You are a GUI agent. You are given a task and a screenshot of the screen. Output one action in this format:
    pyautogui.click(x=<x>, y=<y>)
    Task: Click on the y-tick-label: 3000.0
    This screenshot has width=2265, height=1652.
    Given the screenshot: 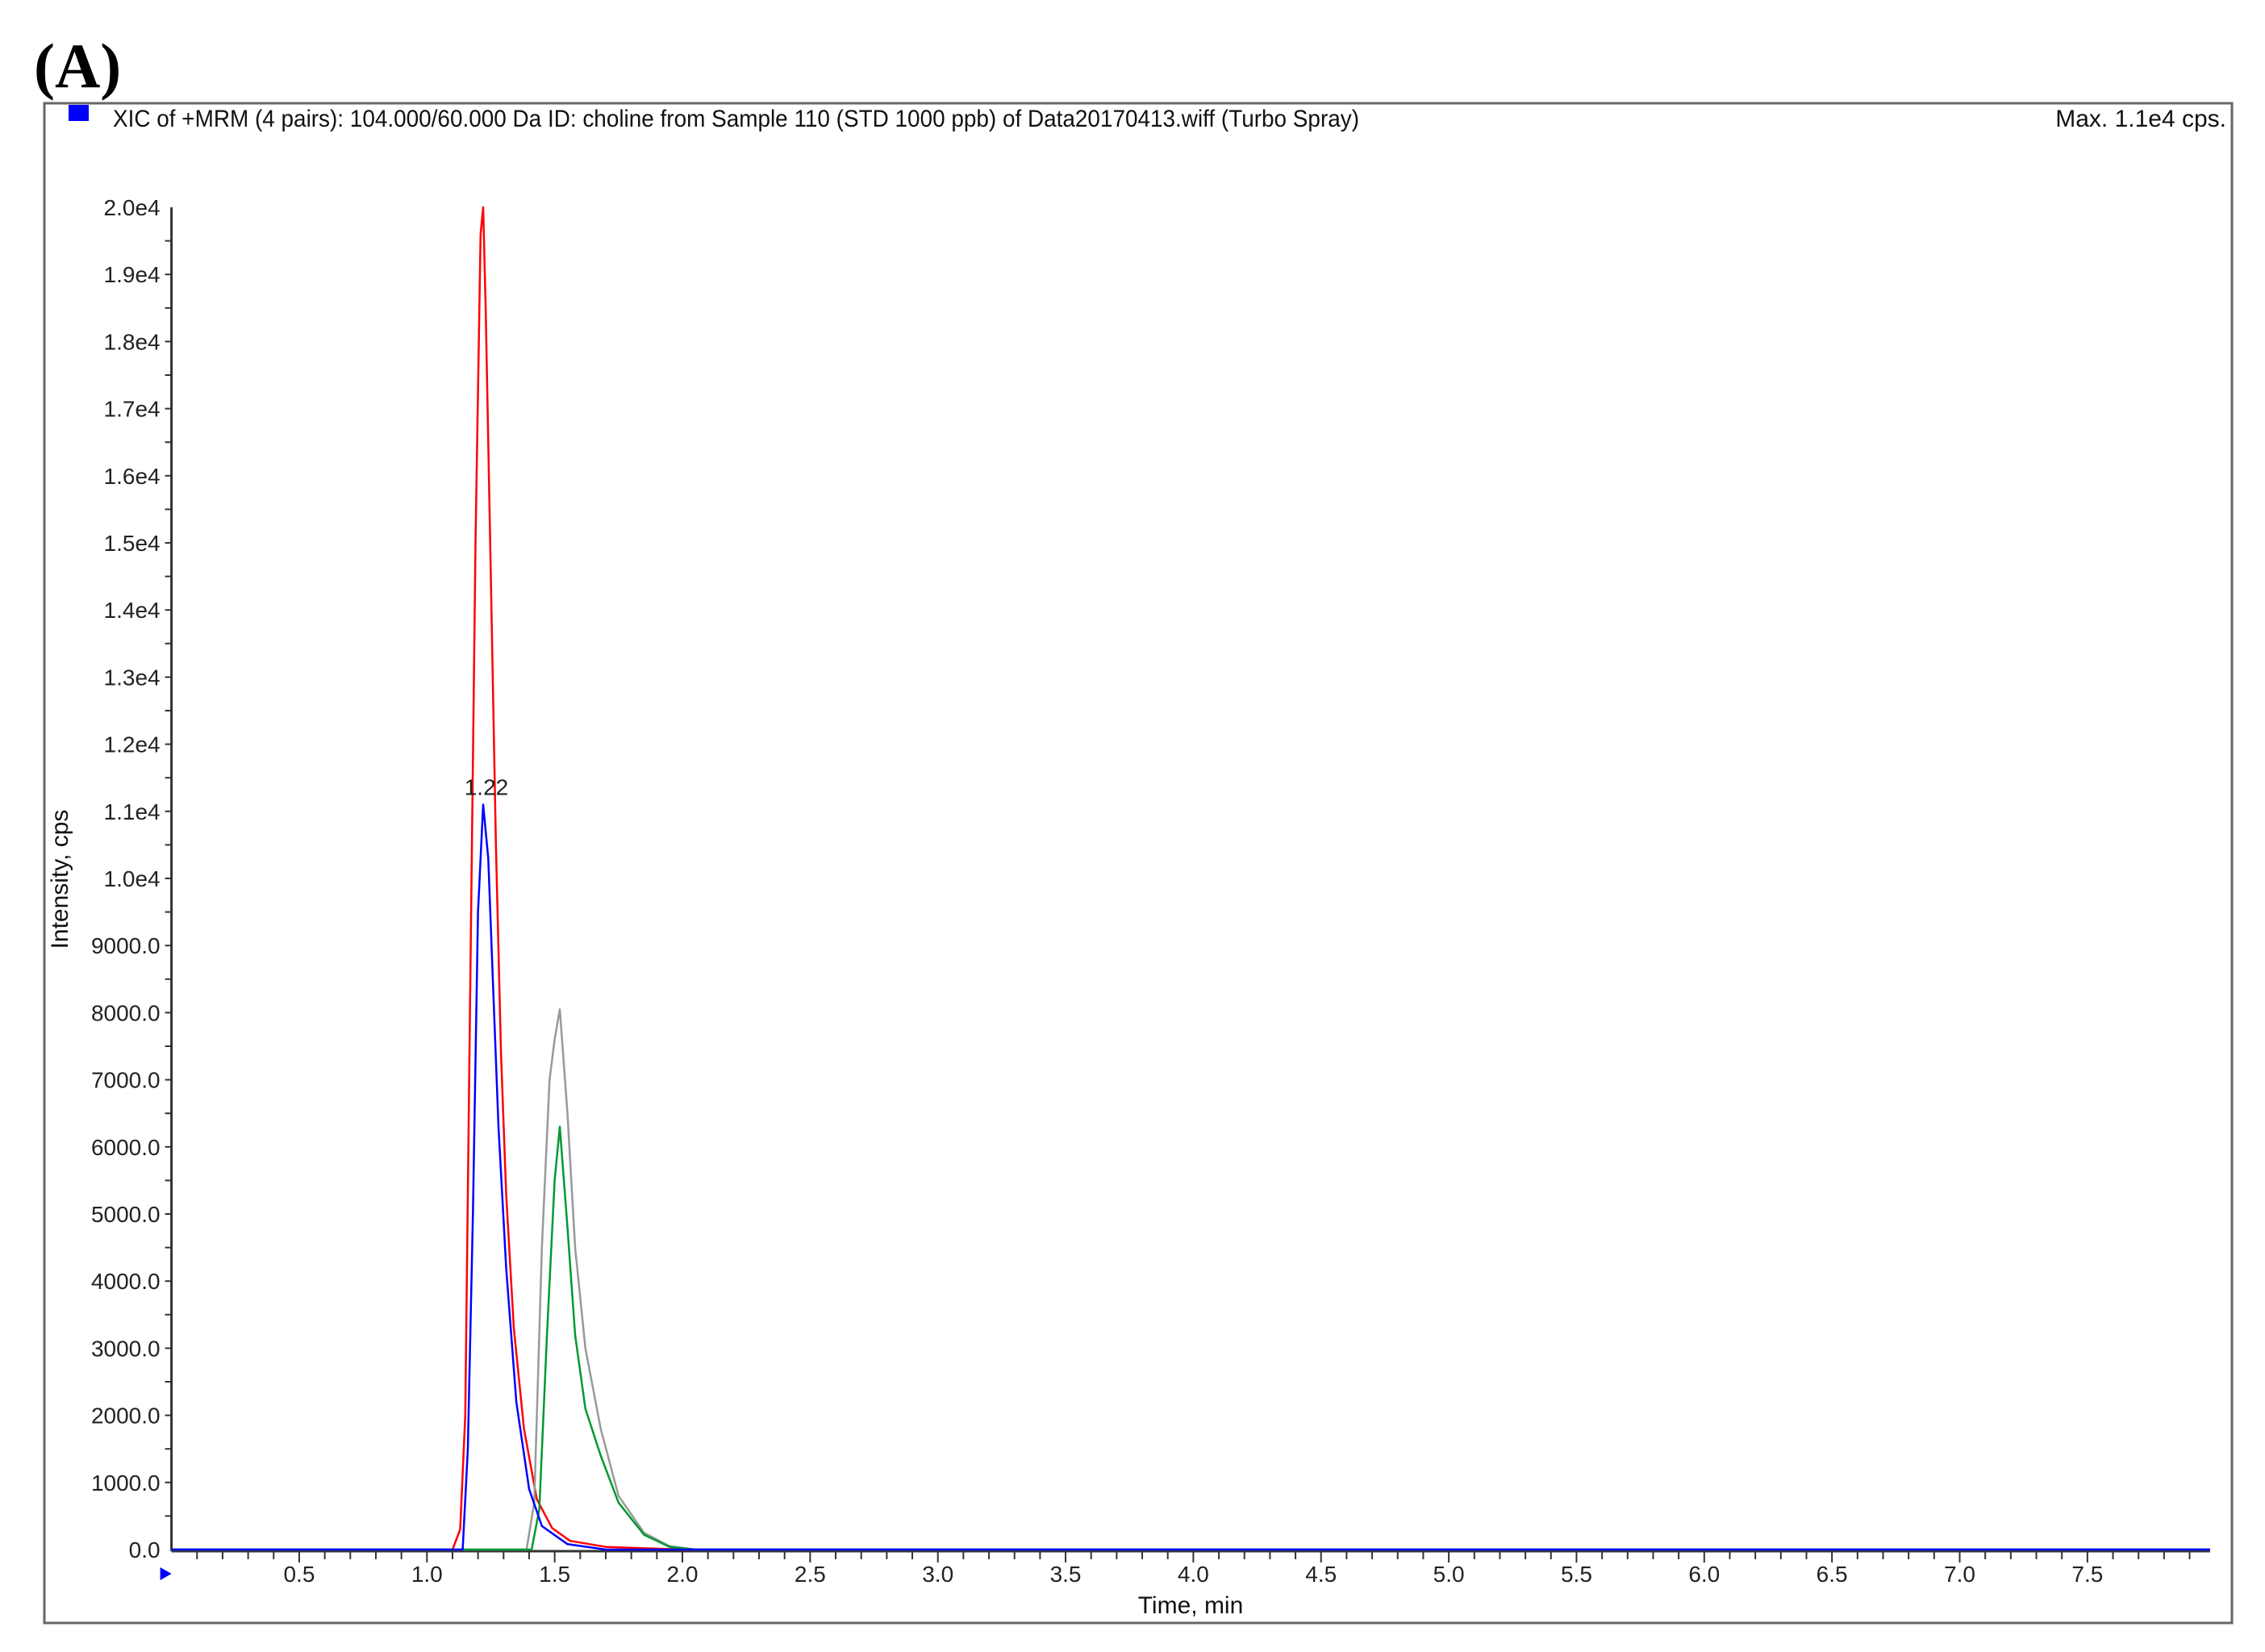 What is the action you would take?
    pyautogui.click(x=126, y=1348)
    